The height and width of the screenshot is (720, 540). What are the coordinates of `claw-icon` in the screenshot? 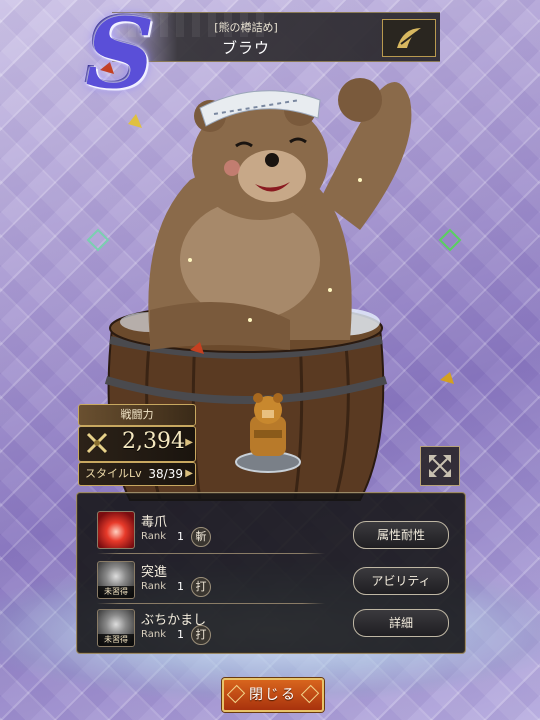 It's located at (116, 530).